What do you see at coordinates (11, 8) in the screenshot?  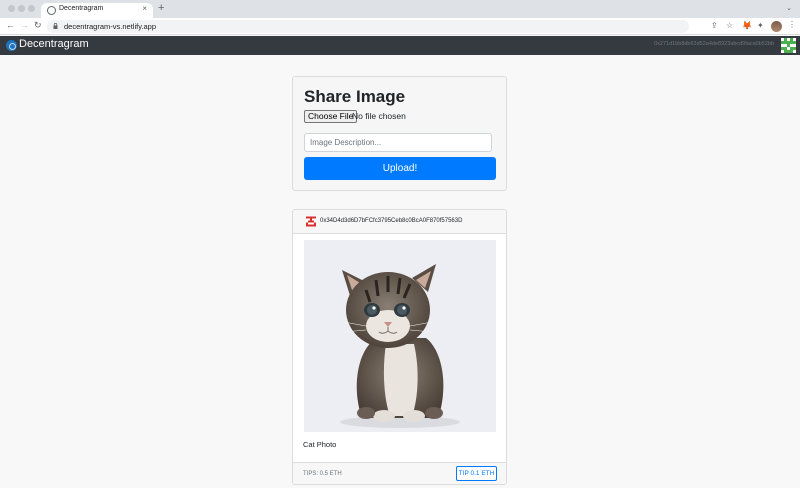 I see `window-close-dot` at bounding box center [11, 8].